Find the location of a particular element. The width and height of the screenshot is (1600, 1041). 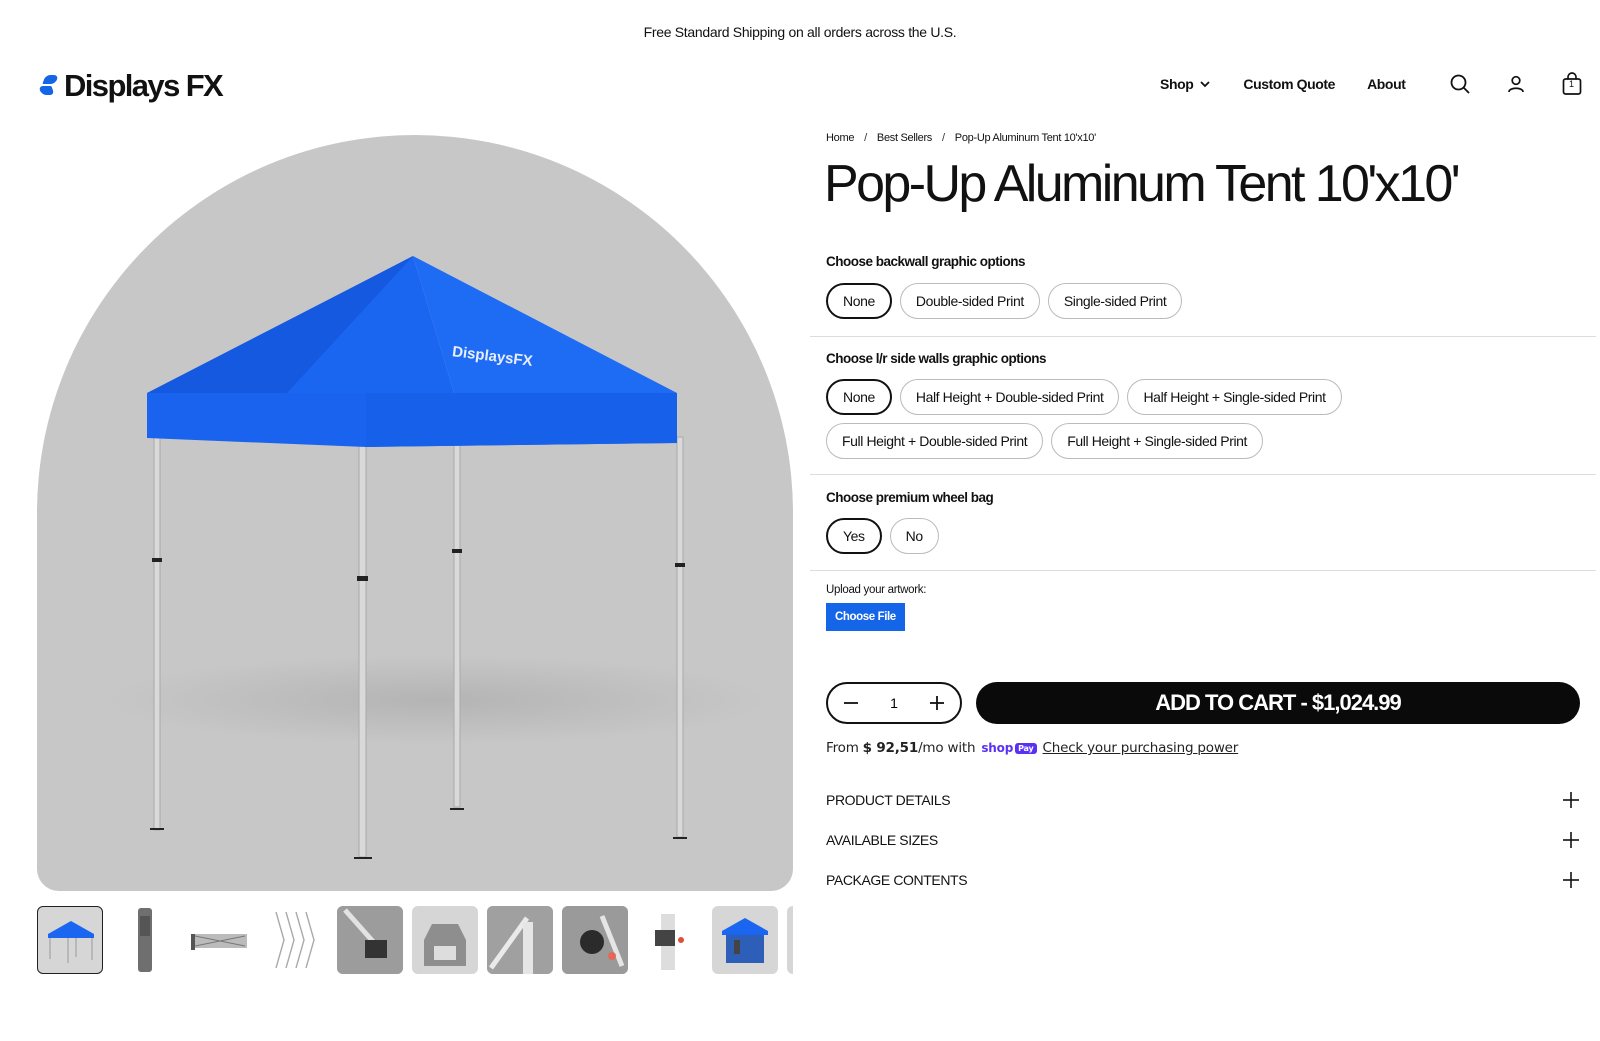

nav-about: About is located at coordinates (1386, 84).